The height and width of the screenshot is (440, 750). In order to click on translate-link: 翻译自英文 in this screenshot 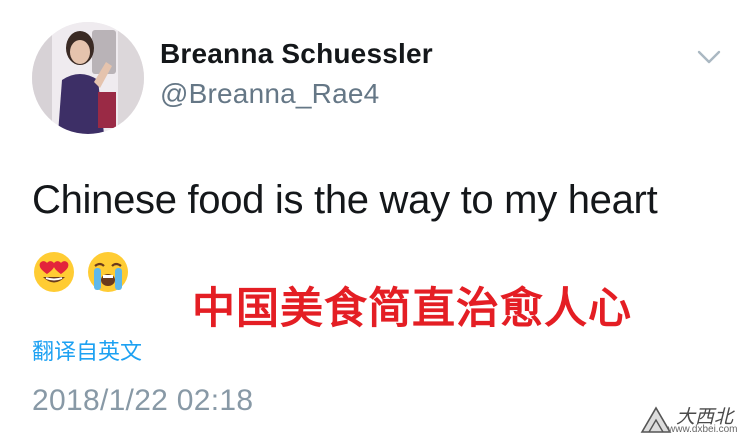, I will do `click(87, 350)`.